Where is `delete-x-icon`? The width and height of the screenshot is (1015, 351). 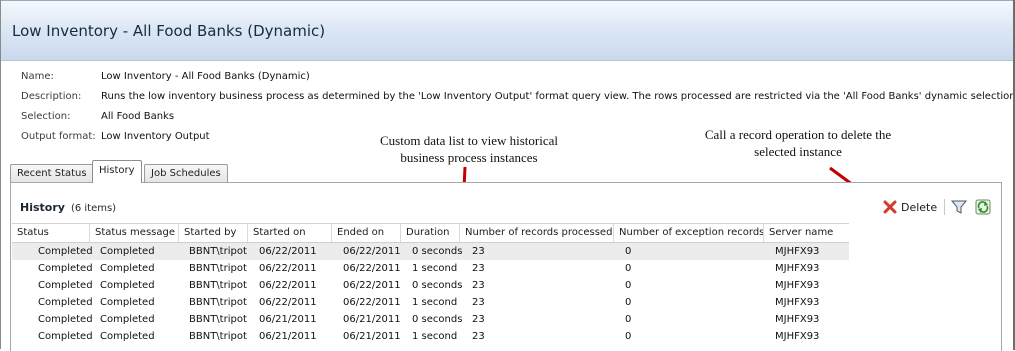
delete-x-icon is located at coordinates (890, 207).